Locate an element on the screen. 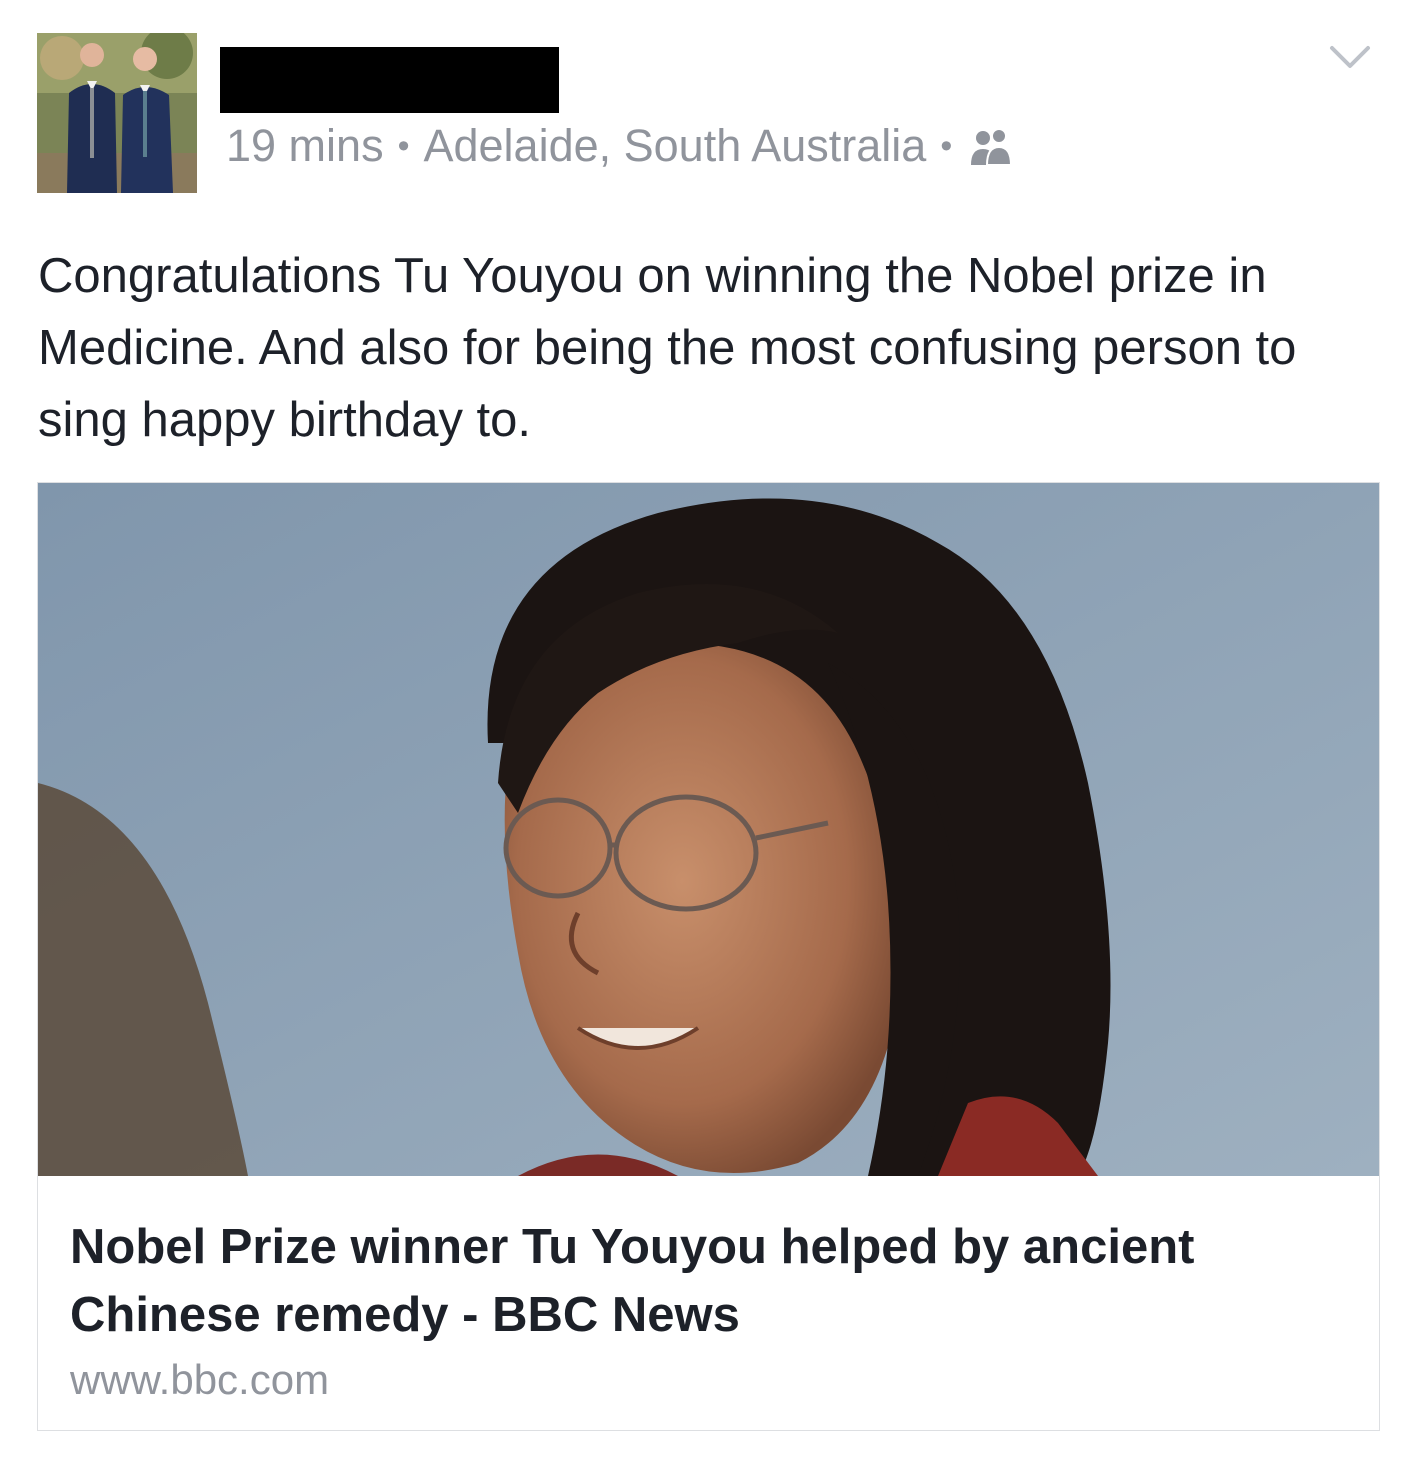 The height and width of the screenshot is (1457, 1419). post-location: Adelaide, South Australia is located at coordinates (674, 146).